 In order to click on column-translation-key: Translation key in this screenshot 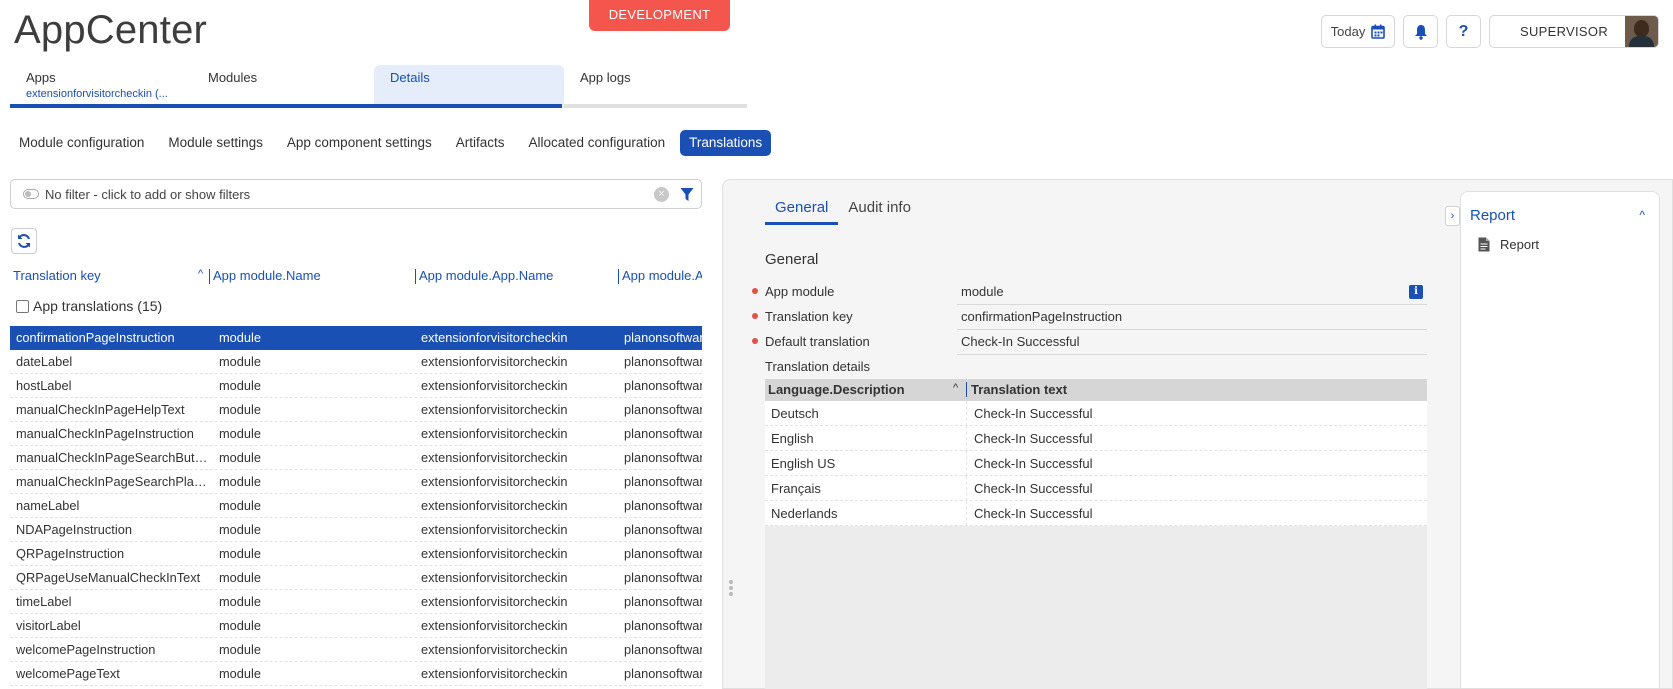, I will do `click(57, 275)`.